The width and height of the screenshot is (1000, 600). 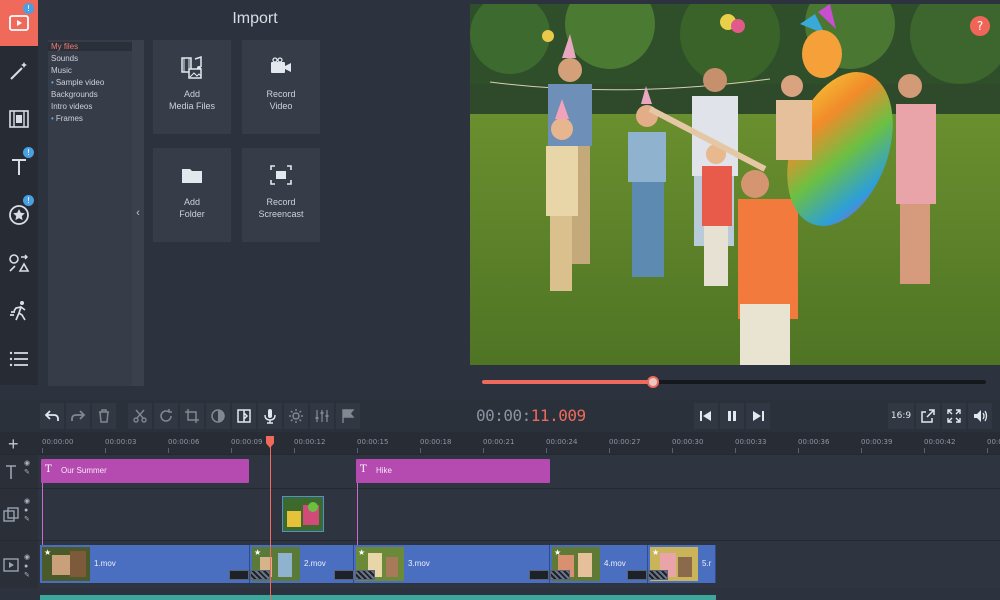 What do you see at coordinates (503, 415) in the screenshot?
I see `timecode-base: 00:00:` at bounding box center [503, 415].